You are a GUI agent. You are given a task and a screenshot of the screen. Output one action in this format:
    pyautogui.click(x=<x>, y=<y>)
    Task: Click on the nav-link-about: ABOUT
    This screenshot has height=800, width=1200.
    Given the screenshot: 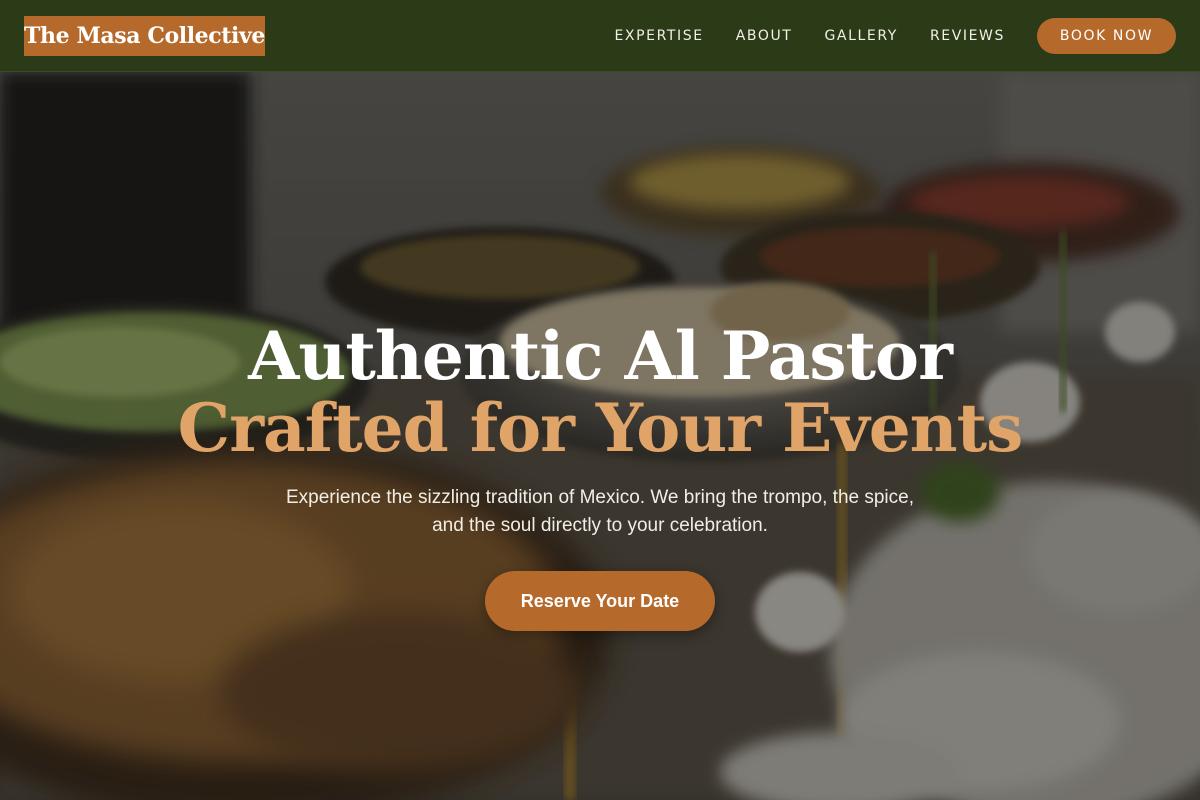 What is the action you would take?
    pyautogui.click(x=764, y=36)
    